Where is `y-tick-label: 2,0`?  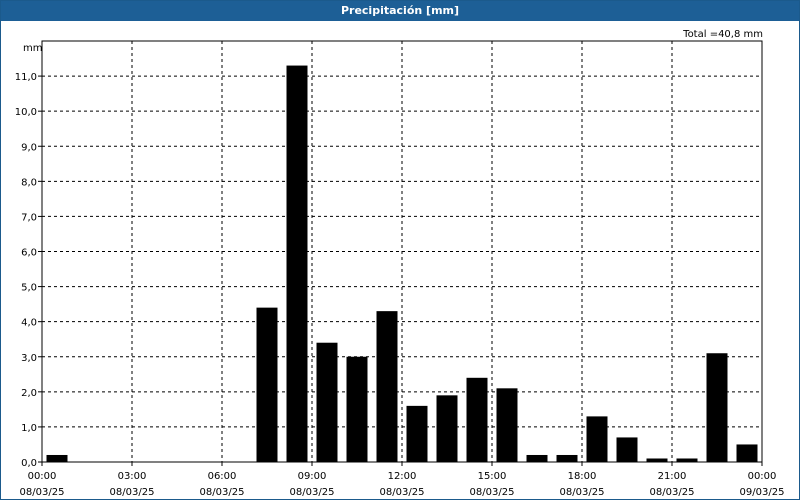 y-tick-label: 2,0 is located at coordinates (29, 393).